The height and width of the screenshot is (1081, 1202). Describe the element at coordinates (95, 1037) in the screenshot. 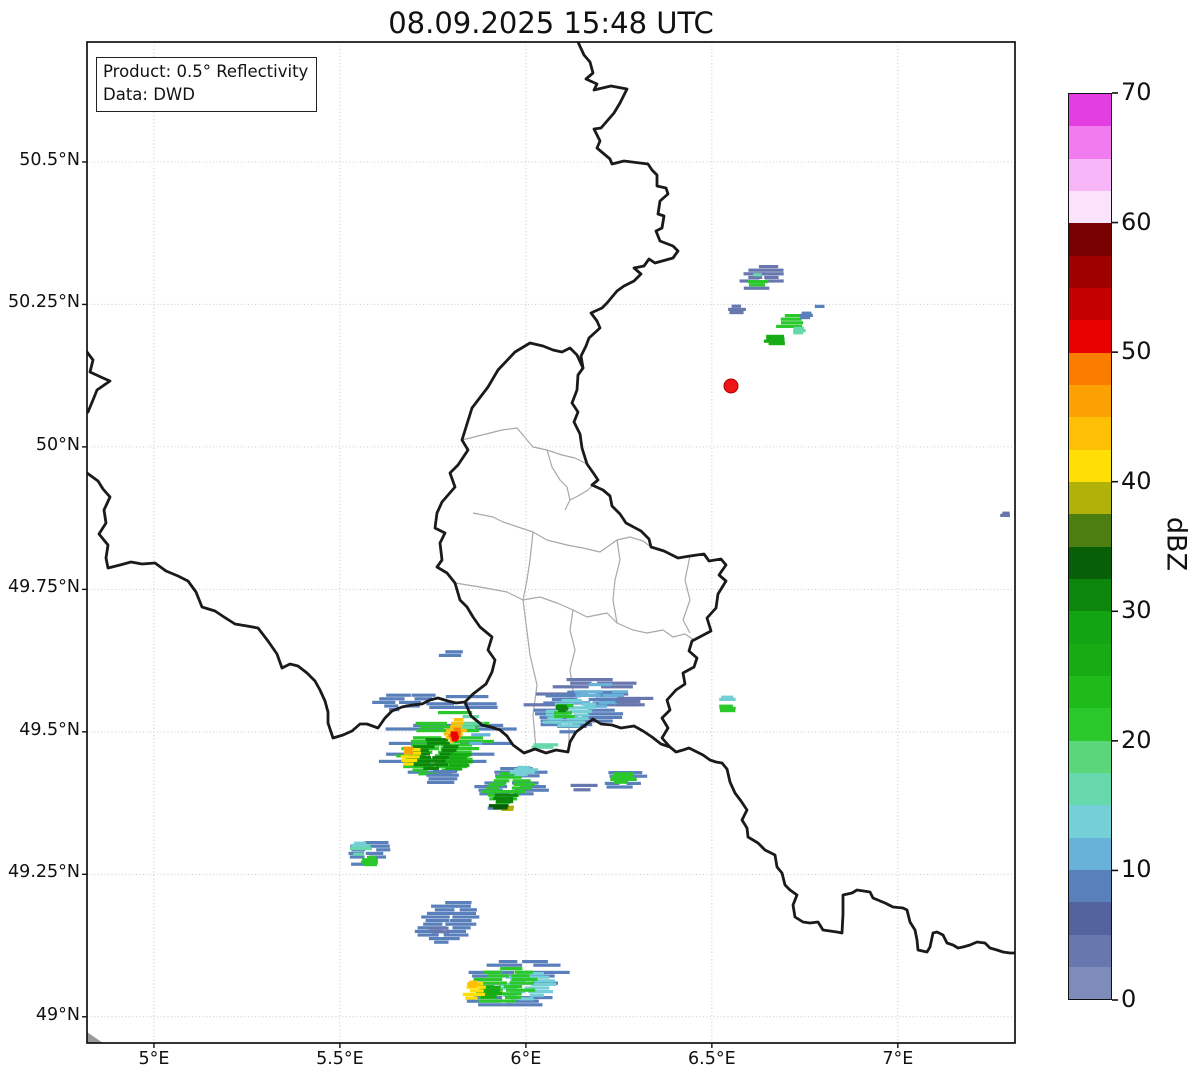

I see `corner-land-patch` at that location.